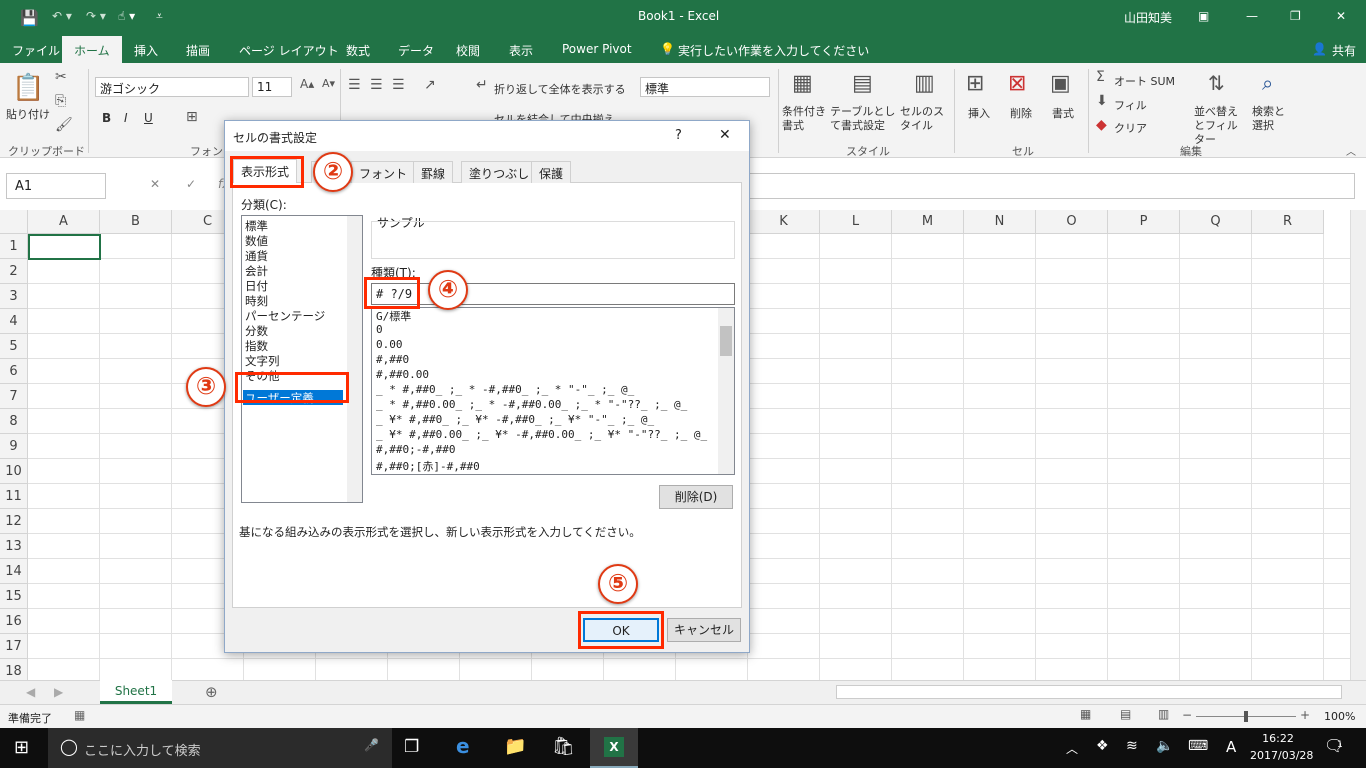 The width and height of the screenshot is (1366, 768). What do you see at coordinates (1017, 83) in the screenshot?
I see `delete-cells-icon: ⊠` at bounding box center [1017, 83].